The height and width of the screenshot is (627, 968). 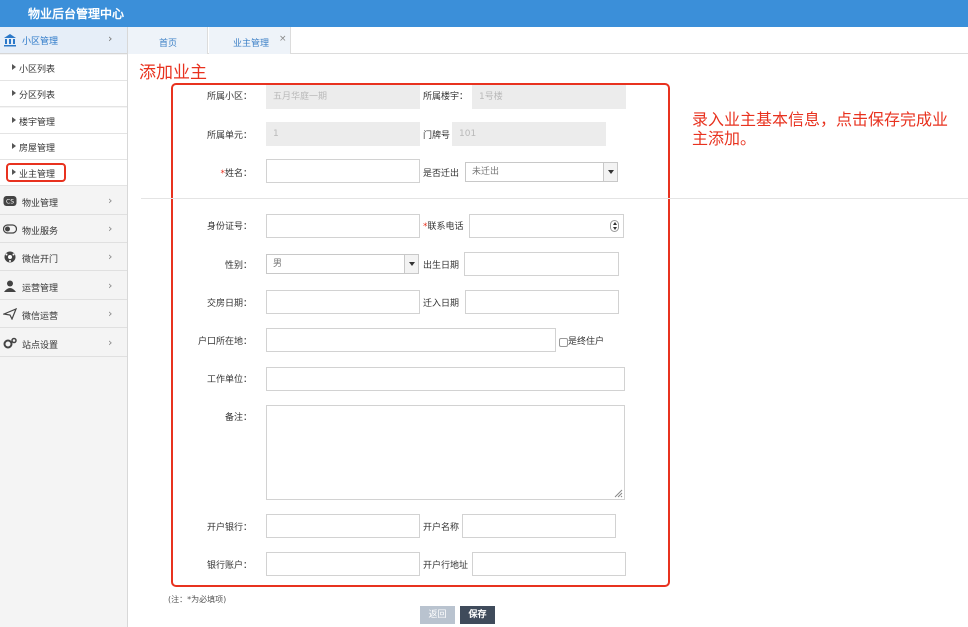 What do you see at coordinates (238, 418) in the screenshot?
I see `remark-label: 备注：` at bounding box center [238, 418].